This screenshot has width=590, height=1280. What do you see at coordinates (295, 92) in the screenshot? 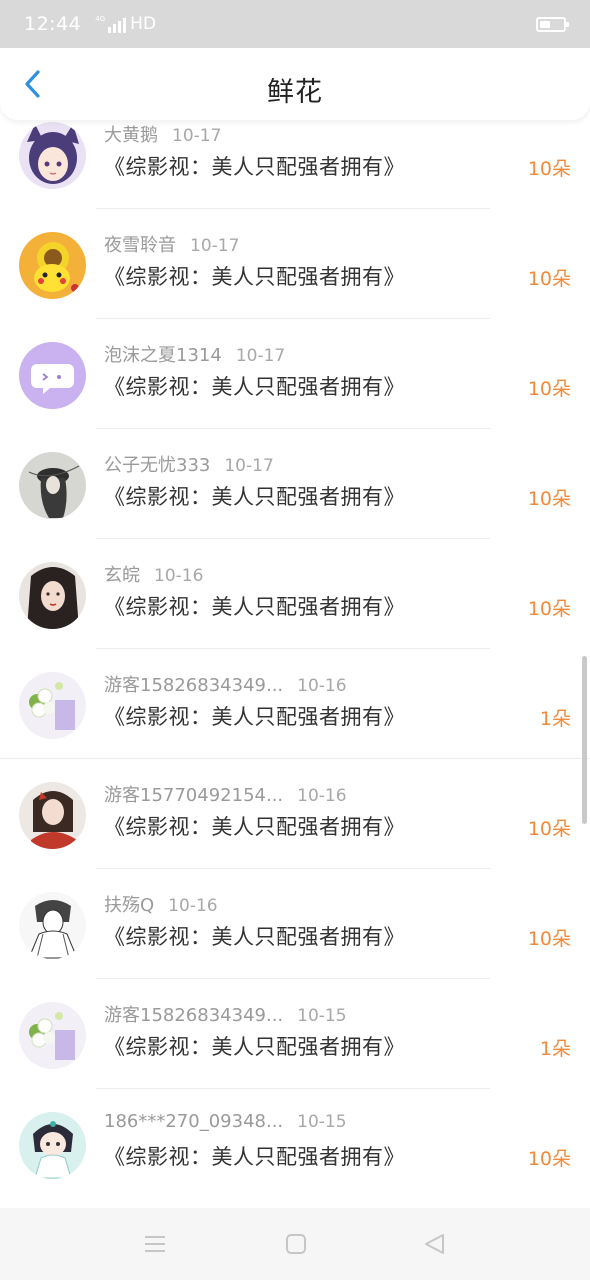
I see `page-title: 鲜花` at bounding box center [295, 92].